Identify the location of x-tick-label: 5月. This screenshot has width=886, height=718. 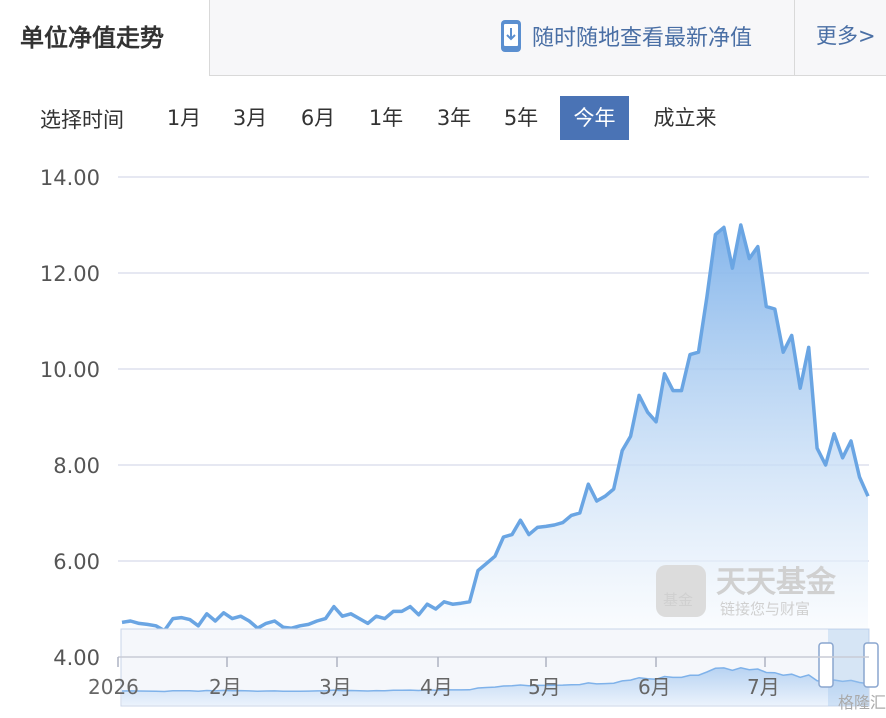
(544, 687).